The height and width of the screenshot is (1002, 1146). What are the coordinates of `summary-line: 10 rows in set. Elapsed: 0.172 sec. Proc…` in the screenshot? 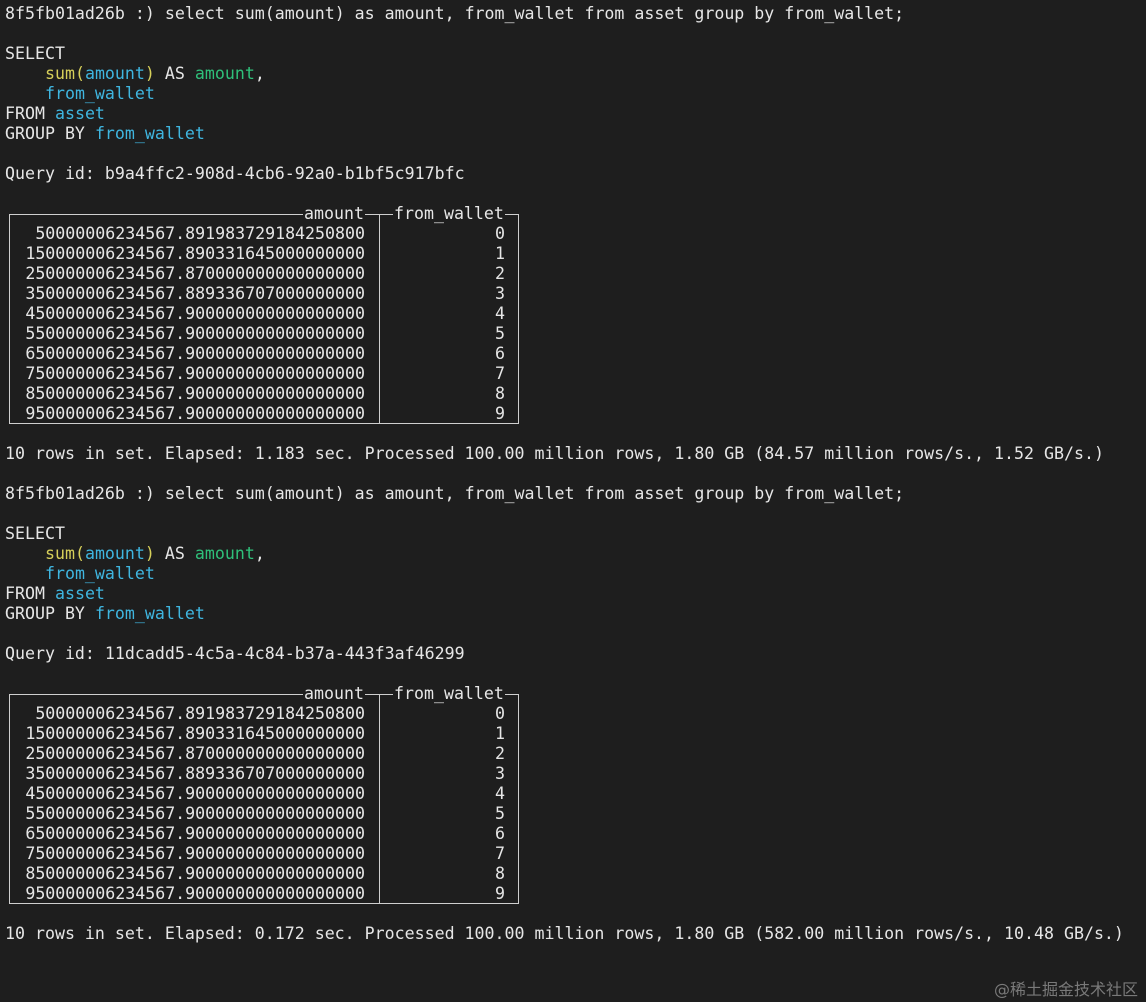 It's located at (564, 933).